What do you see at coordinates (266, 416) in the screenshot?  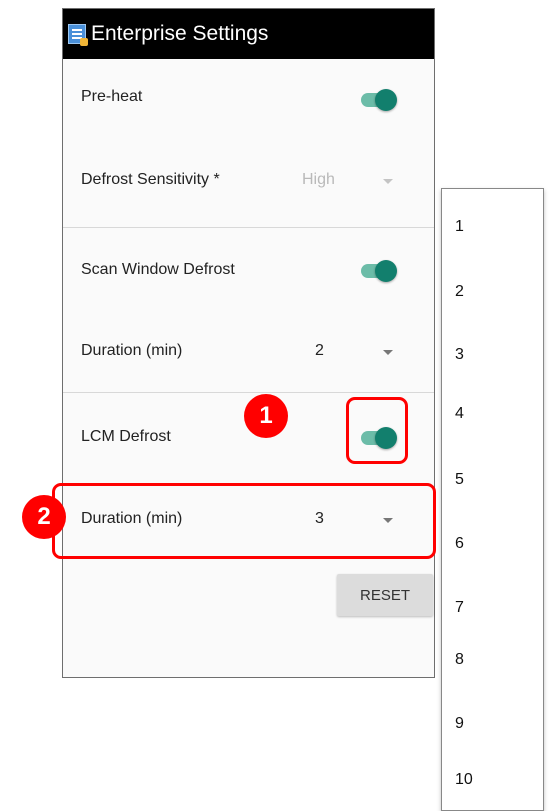 I see `annotation-badge-1: 1` at bounding box center [266, 416].